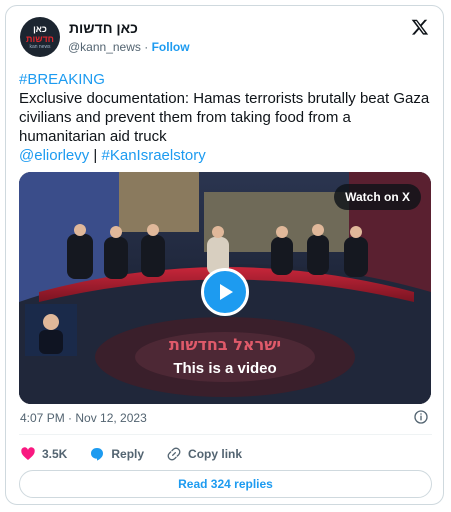 Image resolution: width=451 pixels, height=512 pixels. What do you see at coordinates (40, 47) in the screenshot?
I see `avatar-text-3: kan news` at bounding box center [40, 47].